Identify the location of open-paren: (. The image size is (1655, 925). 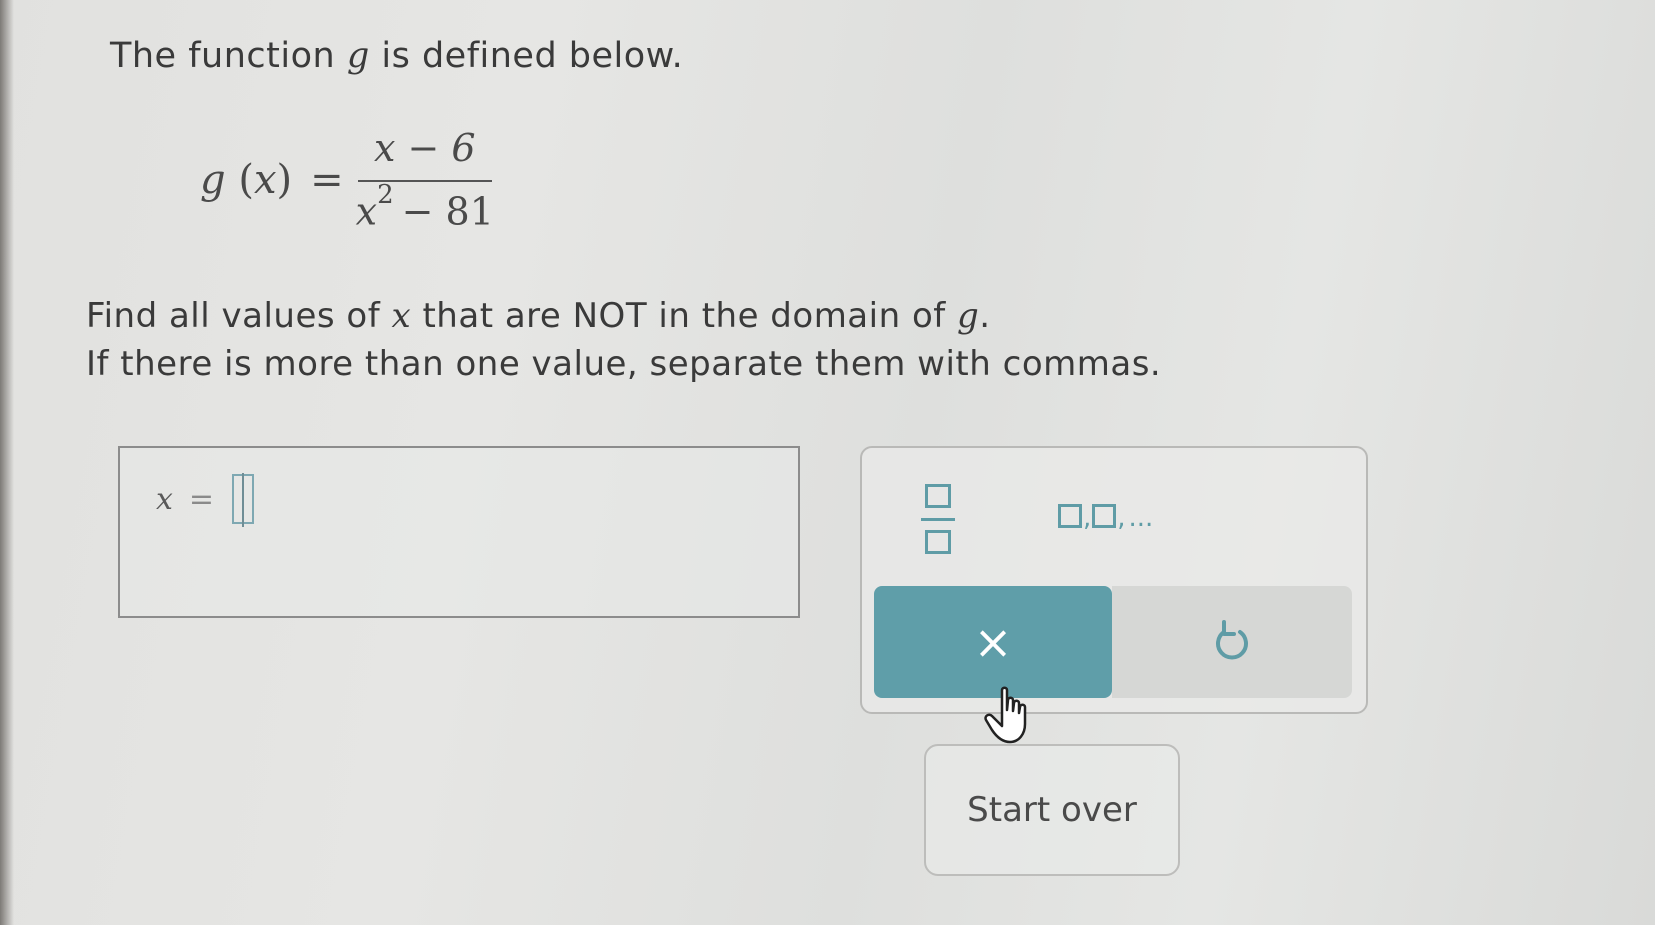
(246, 180).